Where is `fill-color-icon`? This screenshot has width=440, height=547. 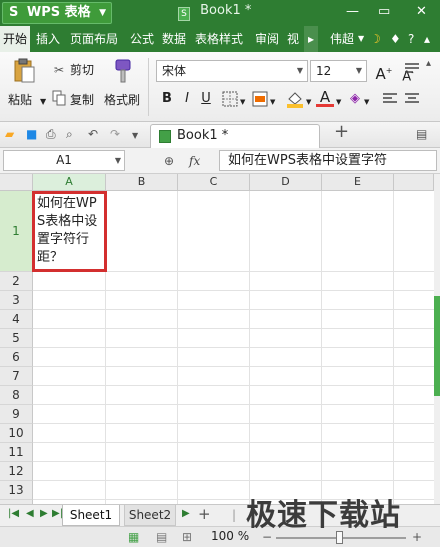 fill-color-icon is located at coordinates (295, 99).